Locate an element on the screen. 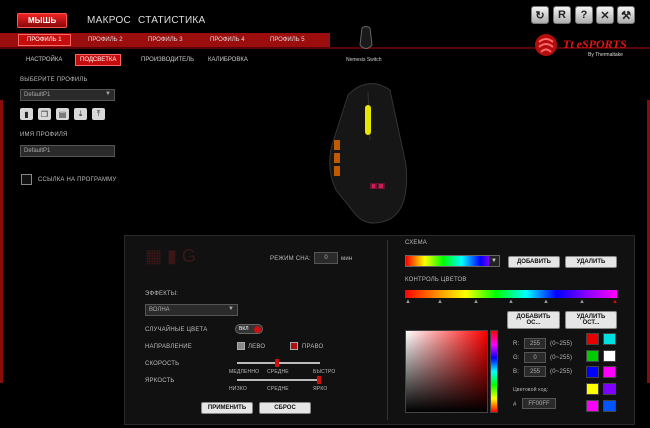  close-icon: ✕ is located at coordinates (605, 15).